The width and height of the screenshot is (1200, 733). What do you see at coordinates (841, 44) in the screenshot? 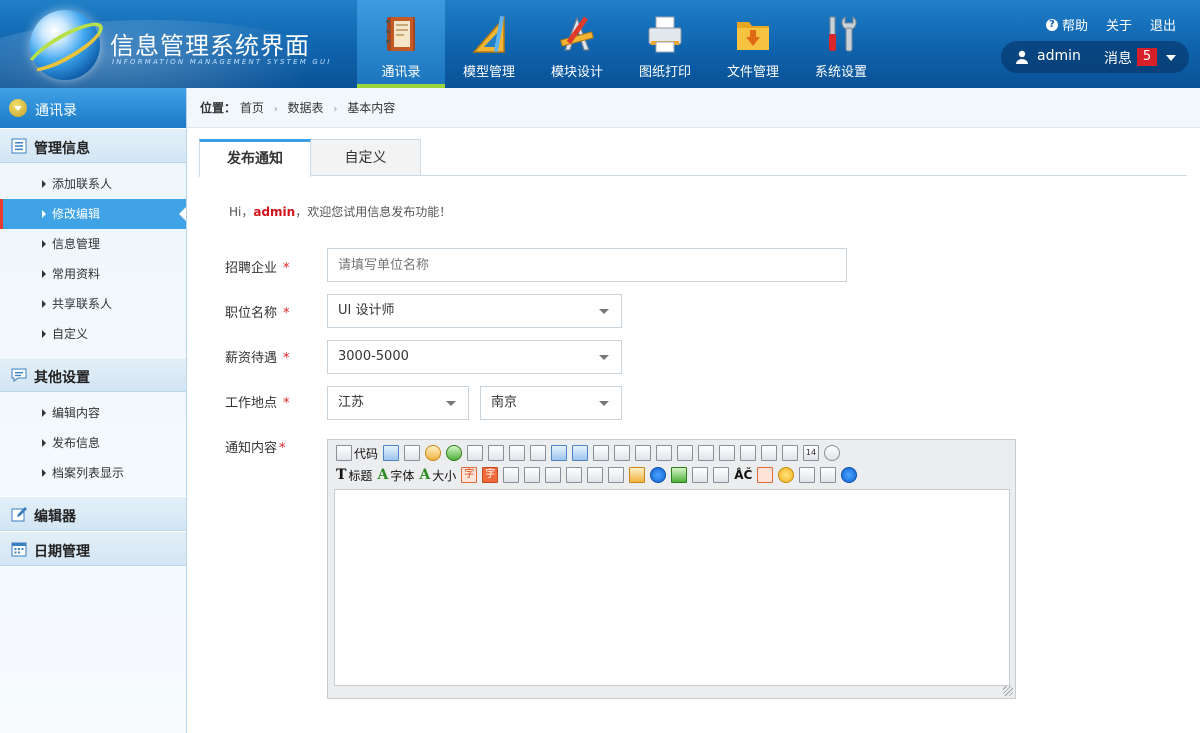
I see `nav-system-settings: 系统设置` at bounding box center [841, 44].